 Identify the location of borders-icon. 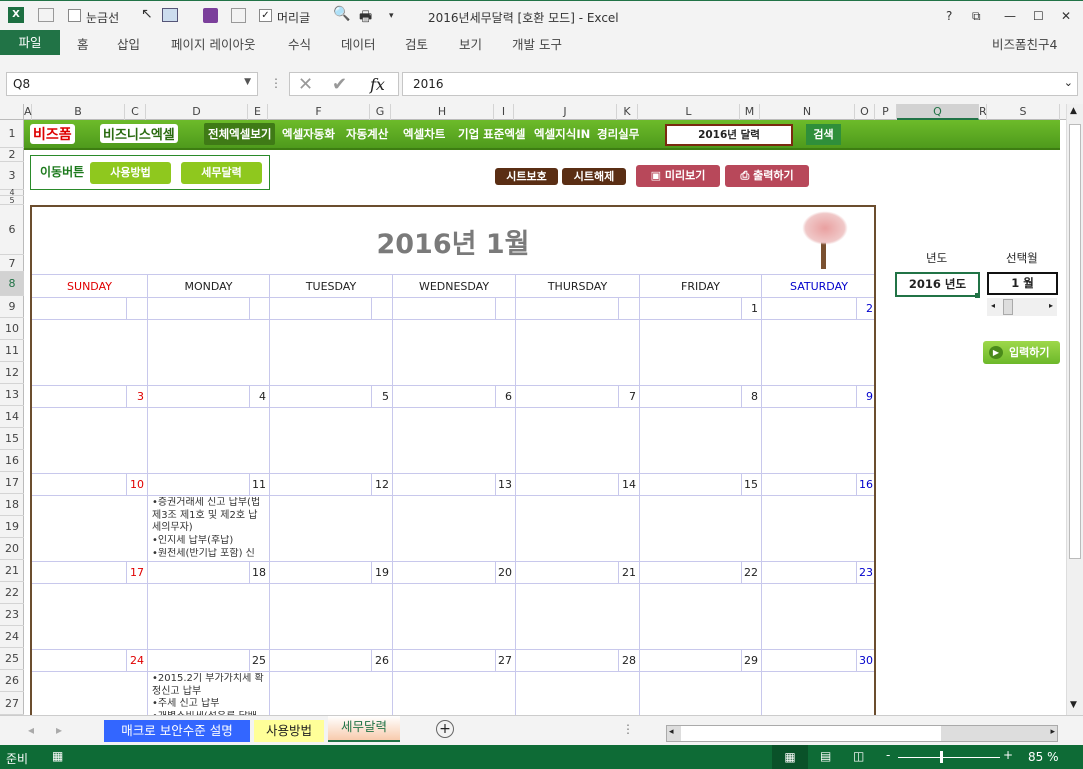
(170, 15).